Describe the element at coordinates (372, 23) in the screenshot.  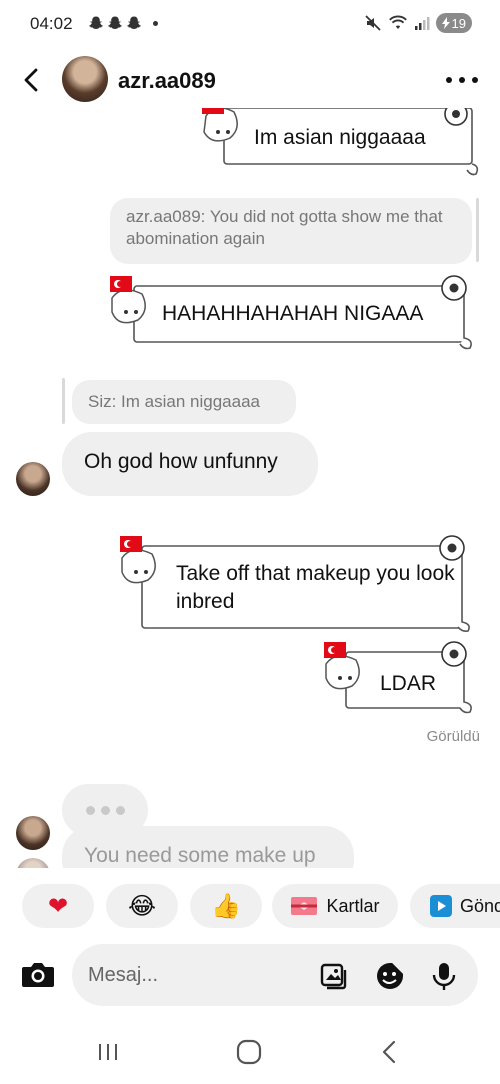
I see `mute-icon` at that location.